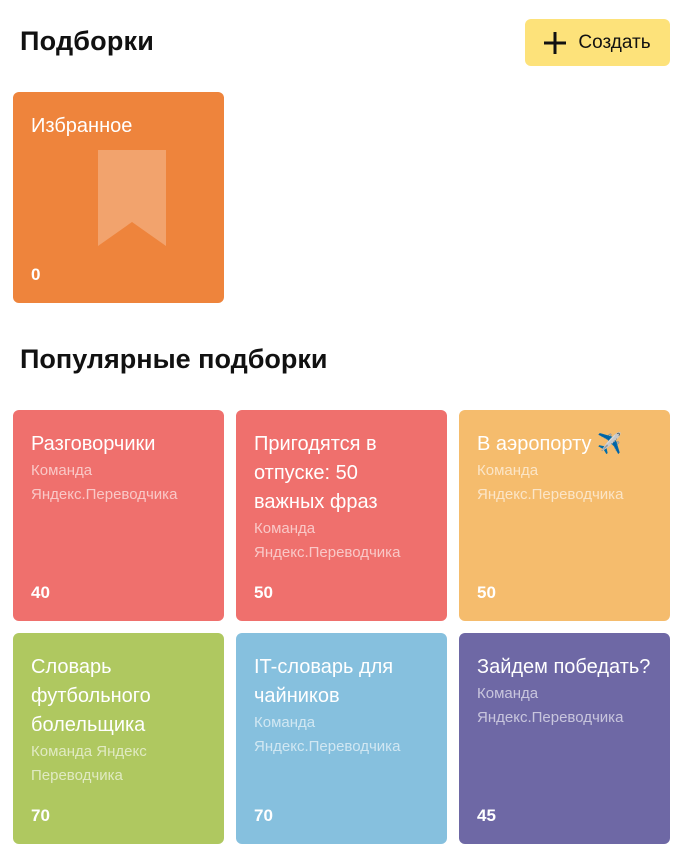 This screenshot has height=854, width=680. Describe the element at coordinates (324, 681) in the screenshot. I see `card-title: IT-словарь для чайников` at that location.